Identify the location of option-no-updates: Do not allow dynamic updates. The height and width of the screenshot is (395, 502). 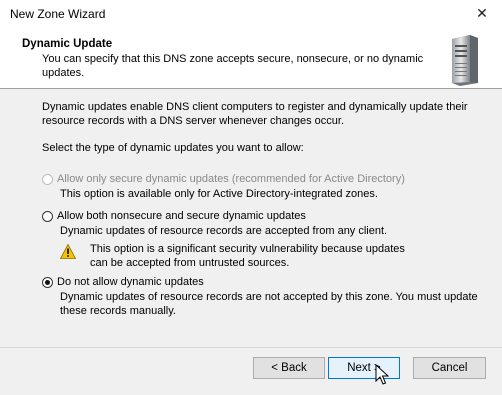
(123, 282).